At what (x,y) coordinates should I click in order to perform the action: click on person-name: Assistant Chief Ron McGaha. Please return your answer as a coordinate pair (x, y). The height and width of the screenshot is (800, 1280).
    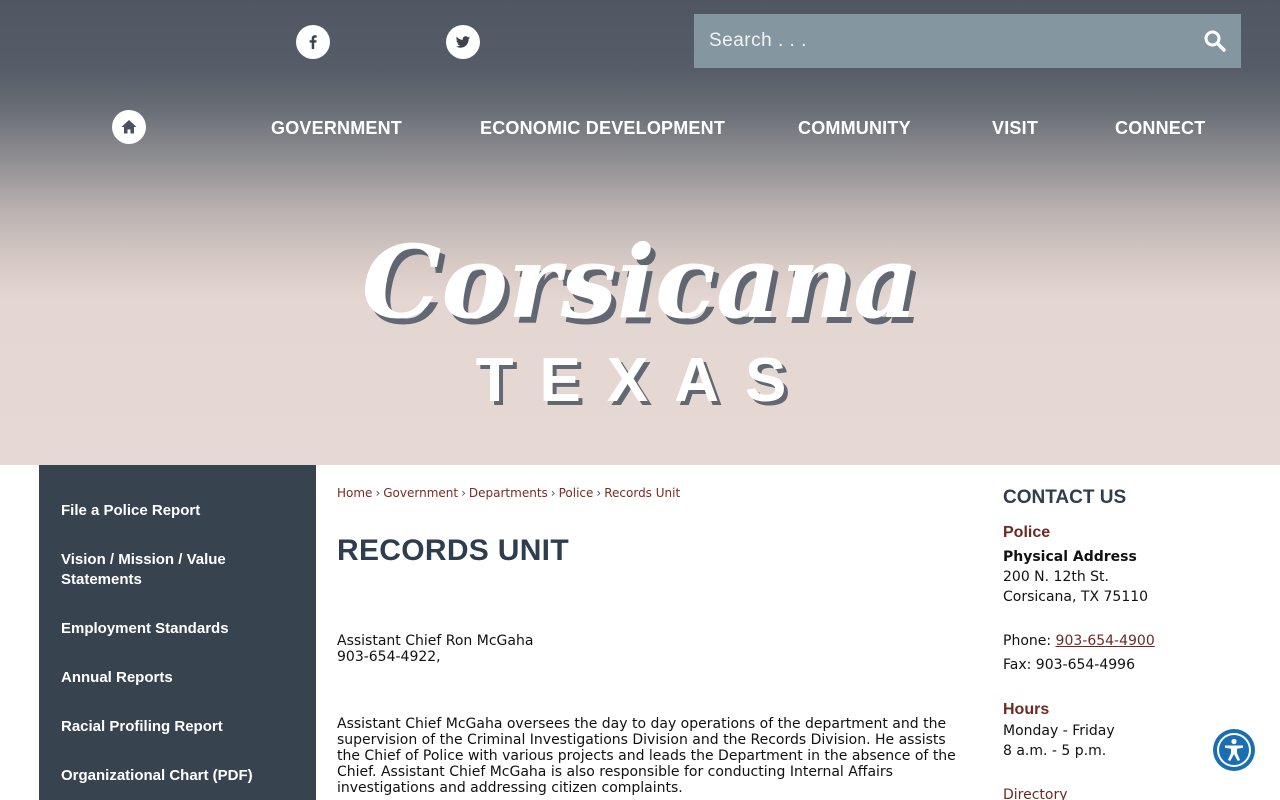
    Looking at the image, I should click on (435, 641).